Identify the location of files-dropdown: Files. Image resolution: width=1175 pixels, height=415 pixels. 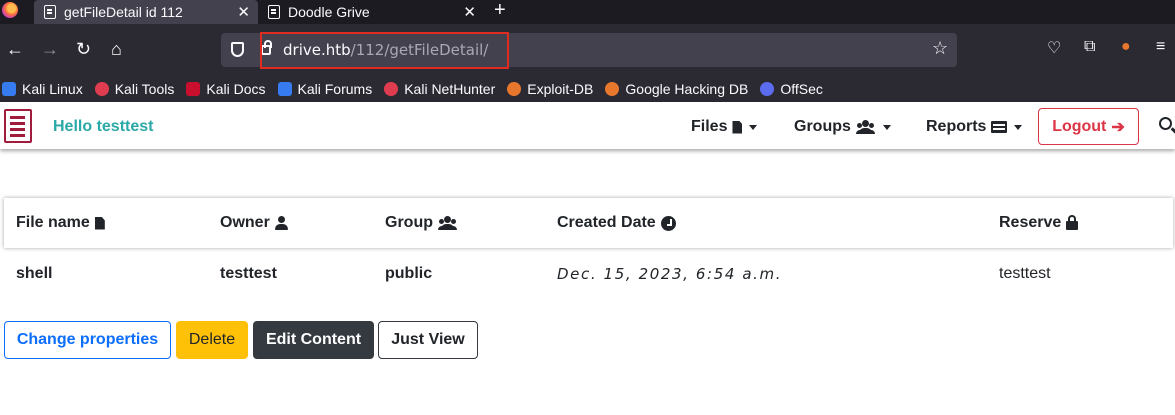
(724, 127).